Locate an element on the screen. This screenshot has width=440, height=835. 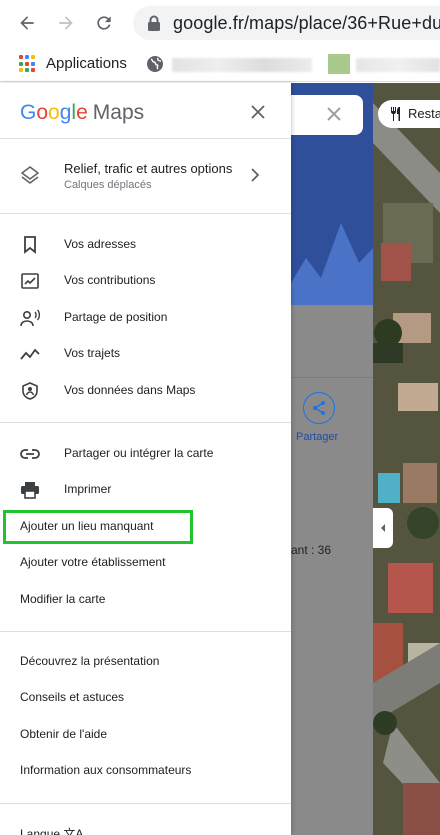
browser-toolbar: google.fr/maps/place/36+Rue+du+ is located at coordinates (220, 23).